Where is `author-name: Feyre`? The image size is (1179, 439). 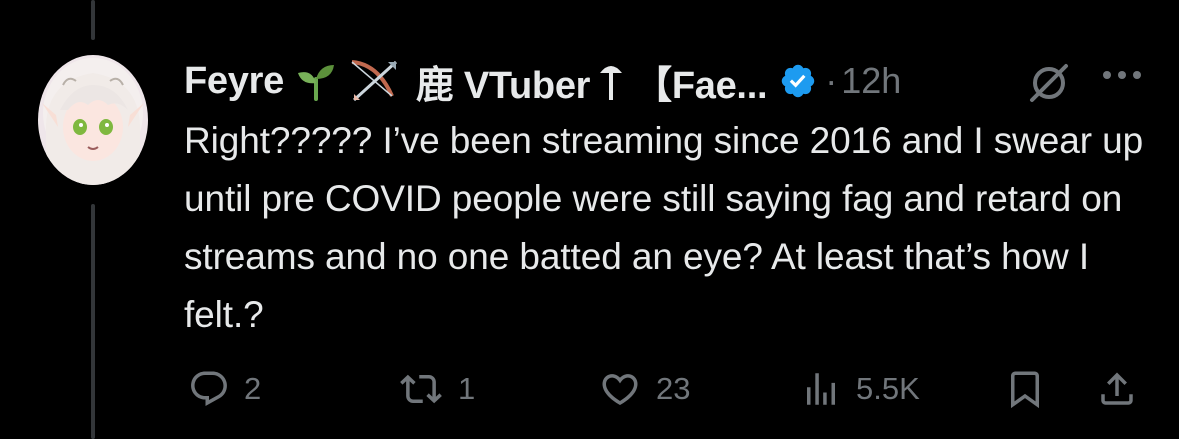
author-name: Feyre is located at coordinates (234, 81).